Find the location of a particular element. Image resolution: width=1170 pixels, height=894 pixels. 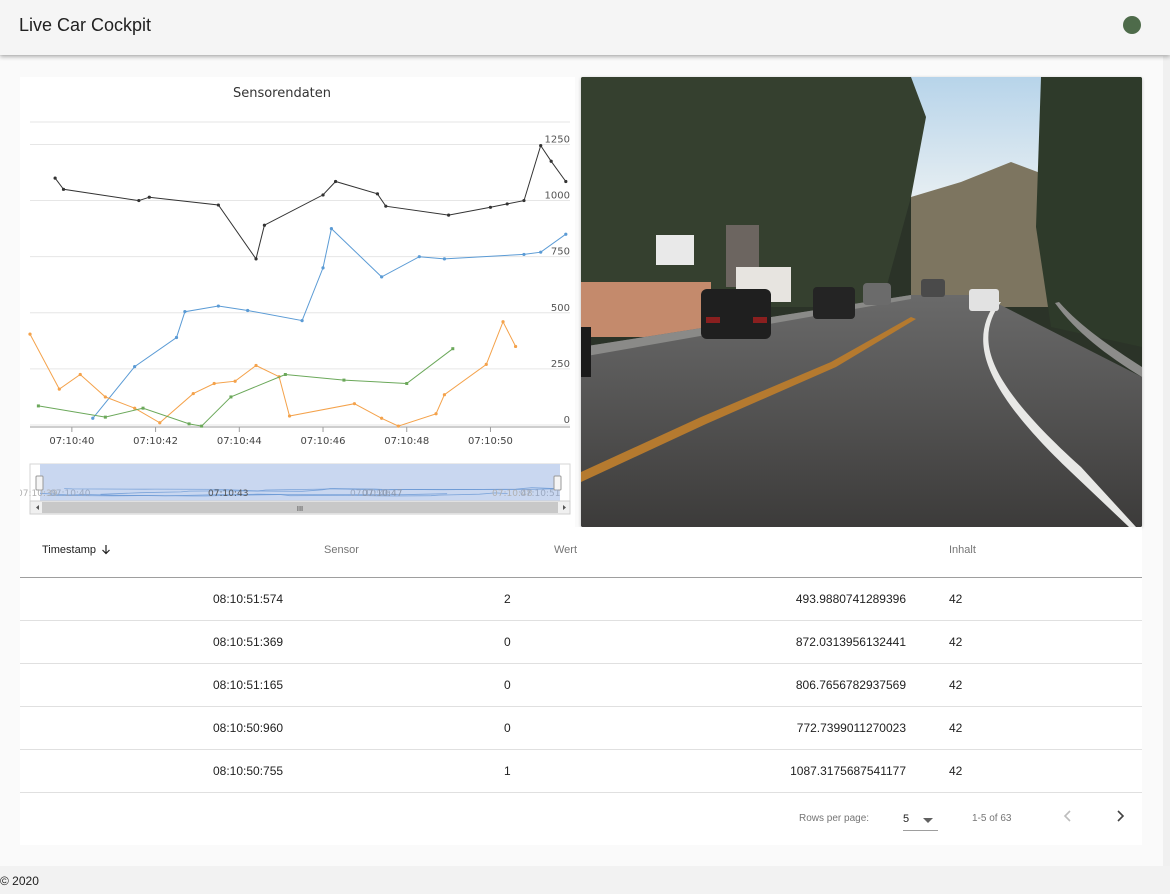

y-tick-label: 1000 is located at coordinates (557, 196).